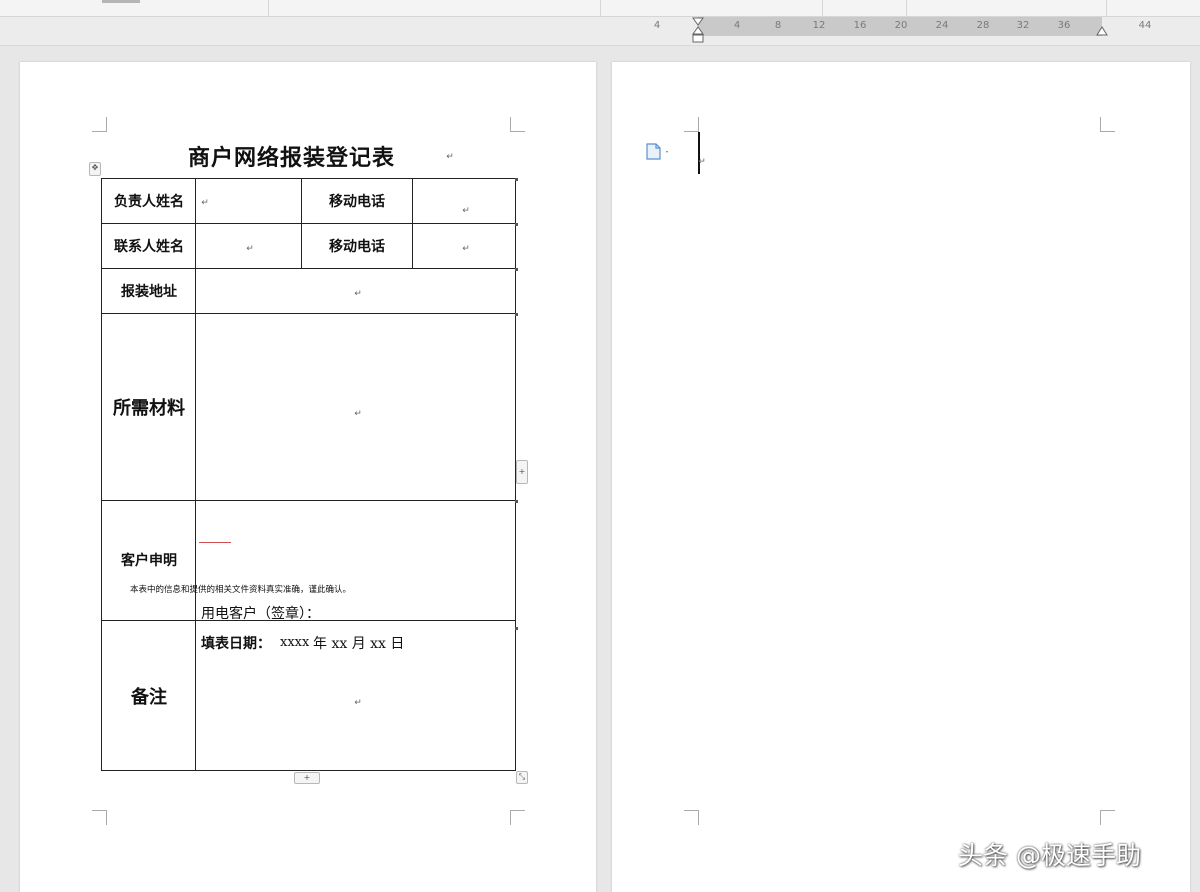  What do you see at coordinates (149, 408) in the screenshot?
I see `required-materials-label: 所需材料` at bounding box center [149, 408].